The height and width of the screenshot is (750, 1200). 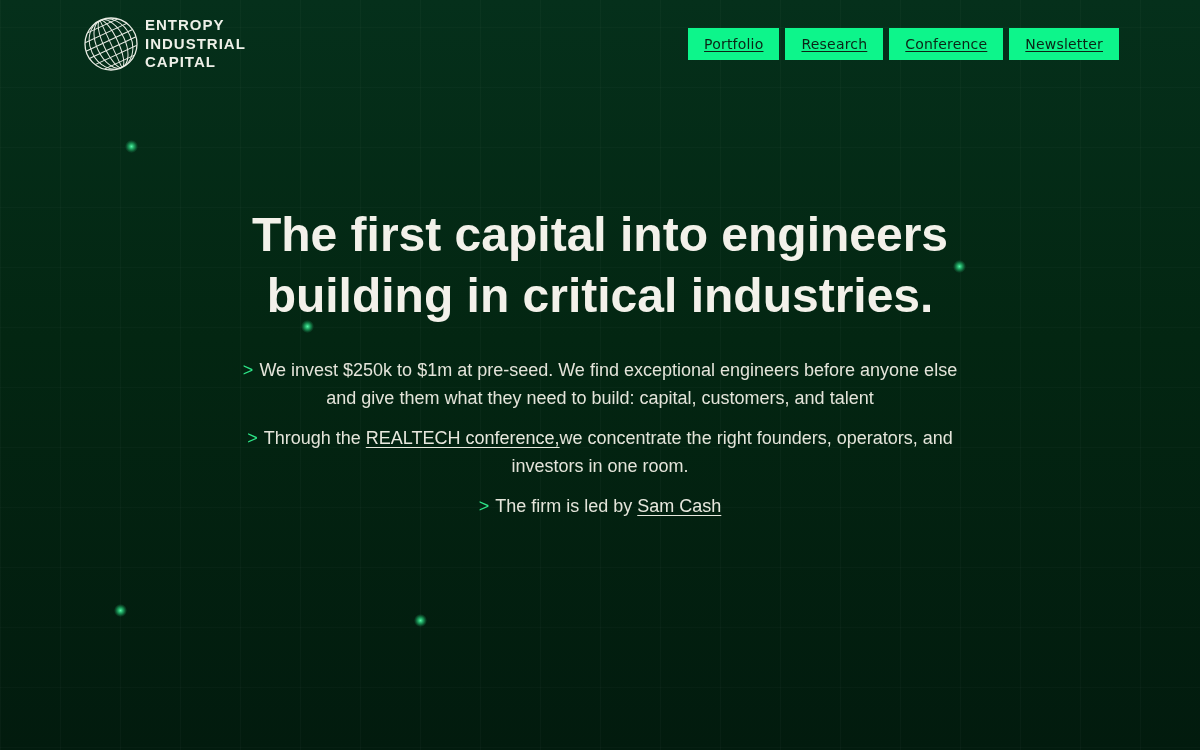 What do you see at coordinates (462, 438) in the screenshot?
I see `text-link: REALTECH conference,` at bounding box center [462, 438].